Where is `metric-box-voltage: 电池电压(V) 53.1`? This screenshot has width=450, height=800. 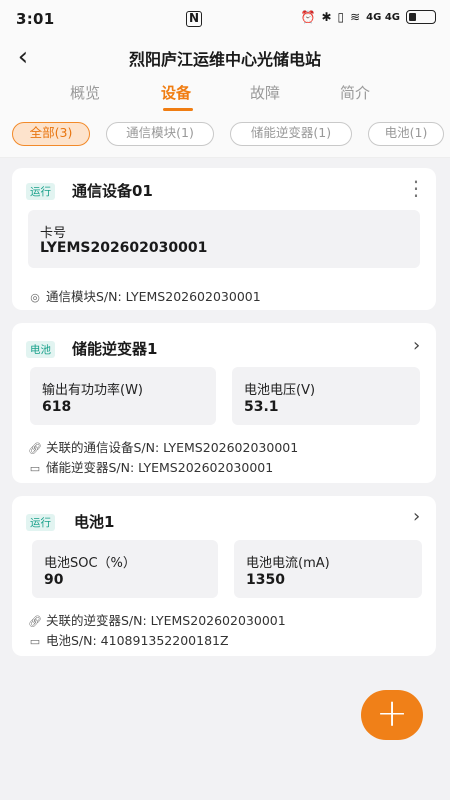
metric-box-voltage: 电池电压(V) 53.1 is located at coordinates (326, 396).